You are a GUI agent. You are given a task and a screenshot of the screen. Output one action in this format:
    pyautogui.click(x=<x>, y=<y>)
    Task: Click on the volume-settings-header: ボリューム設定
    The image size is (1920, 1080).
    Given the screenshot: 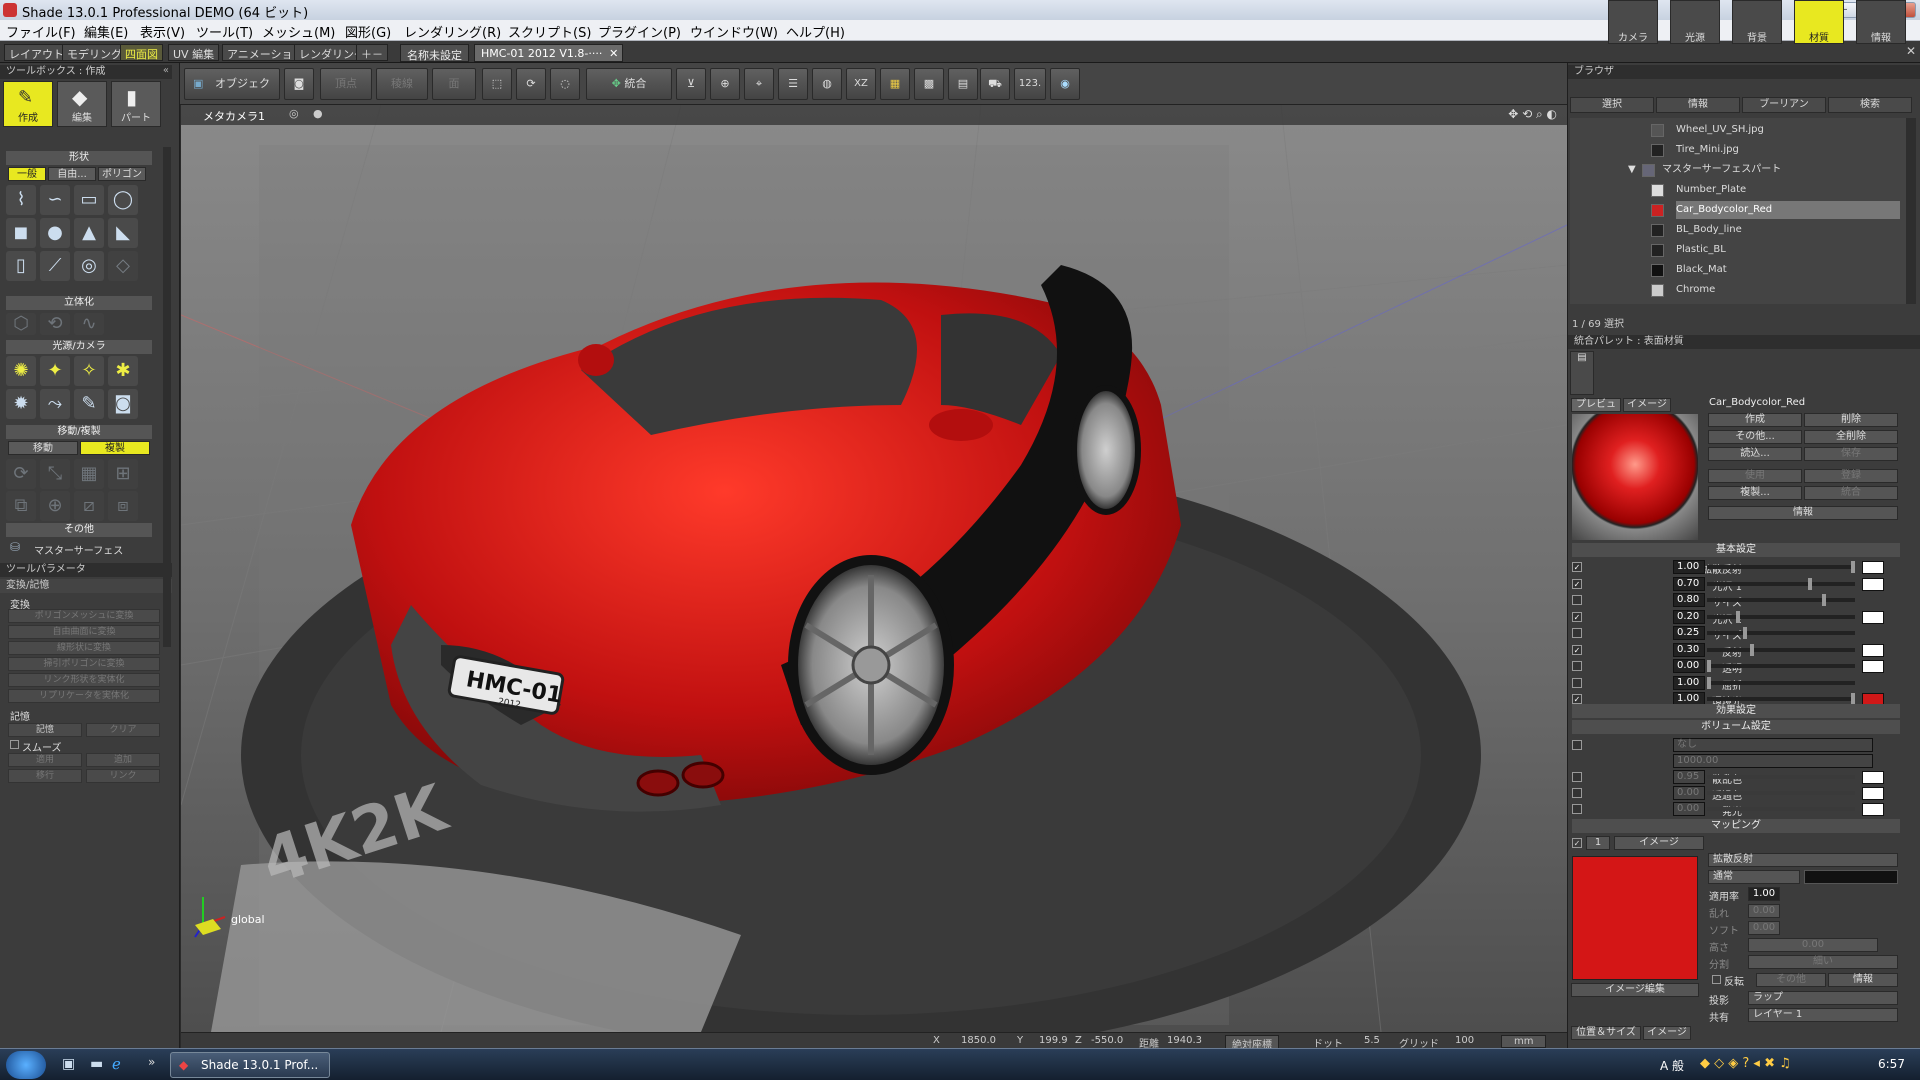 What is the action you would take?
    pyautogui.click(x=1736, y=727)
    